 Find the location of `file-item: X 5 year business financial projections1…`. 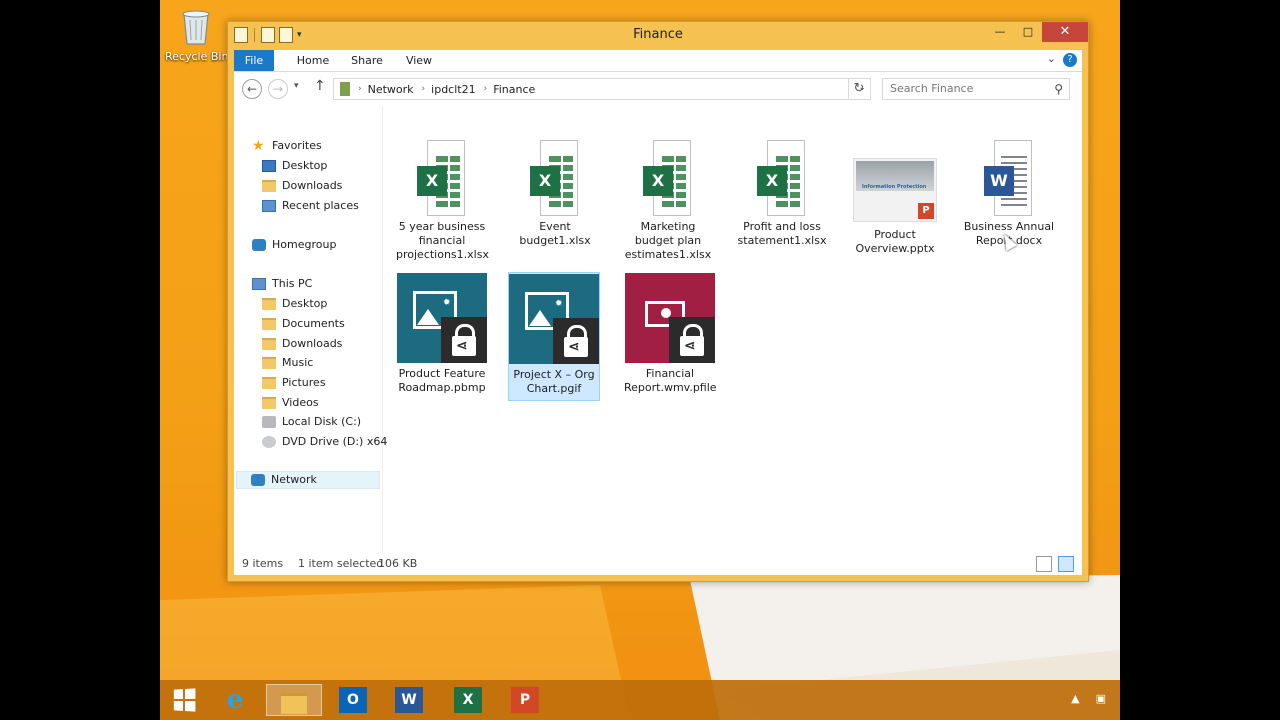

file-item: X 5 year business financial projections1… is located at coordinates (442, 201).